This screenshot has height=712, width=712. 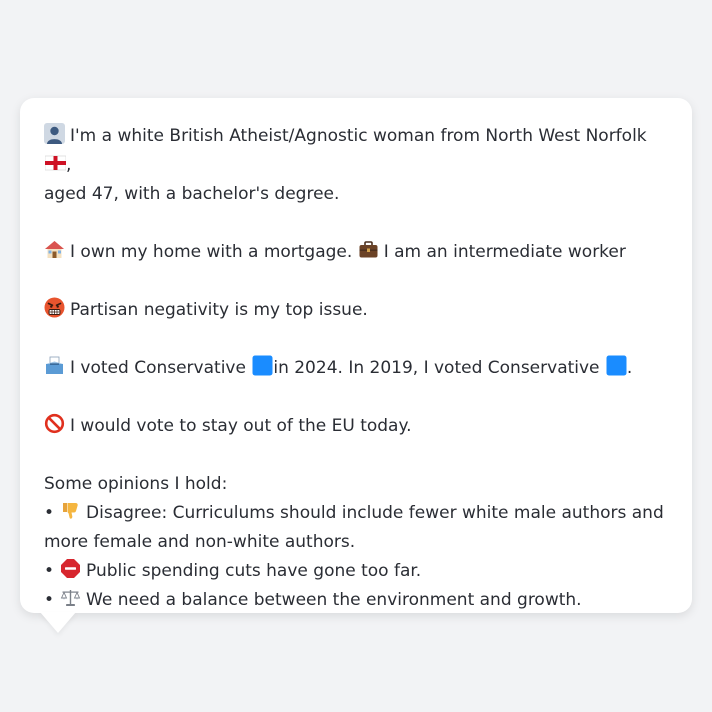 I want to click on opinions-heading: Some opinions I hold:, so click(x=136, y=484).